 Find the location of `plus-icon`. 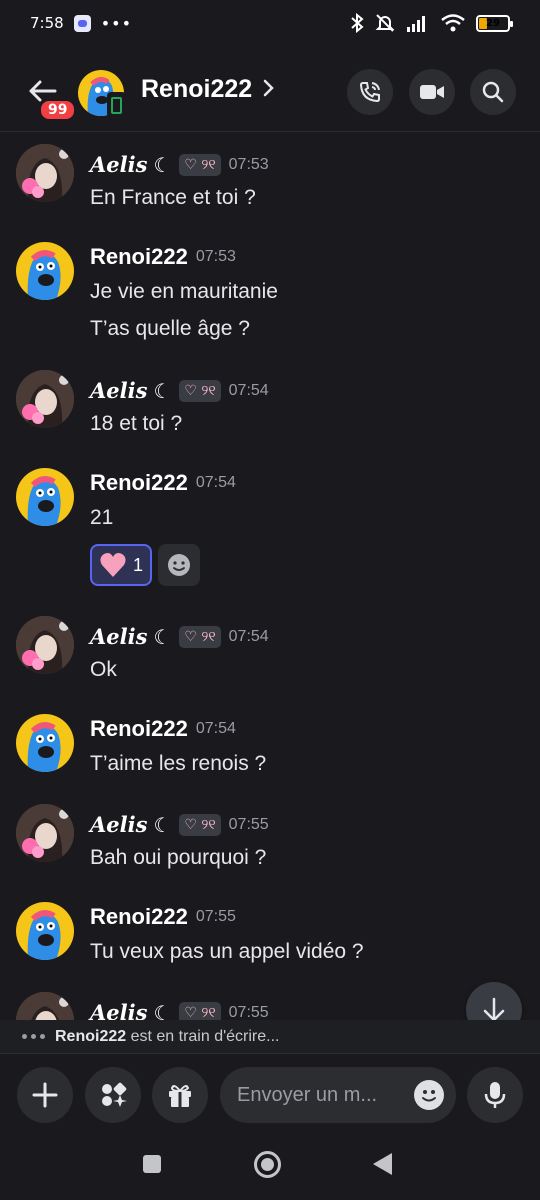

plus-icon is located at coordinates (45, 1095).